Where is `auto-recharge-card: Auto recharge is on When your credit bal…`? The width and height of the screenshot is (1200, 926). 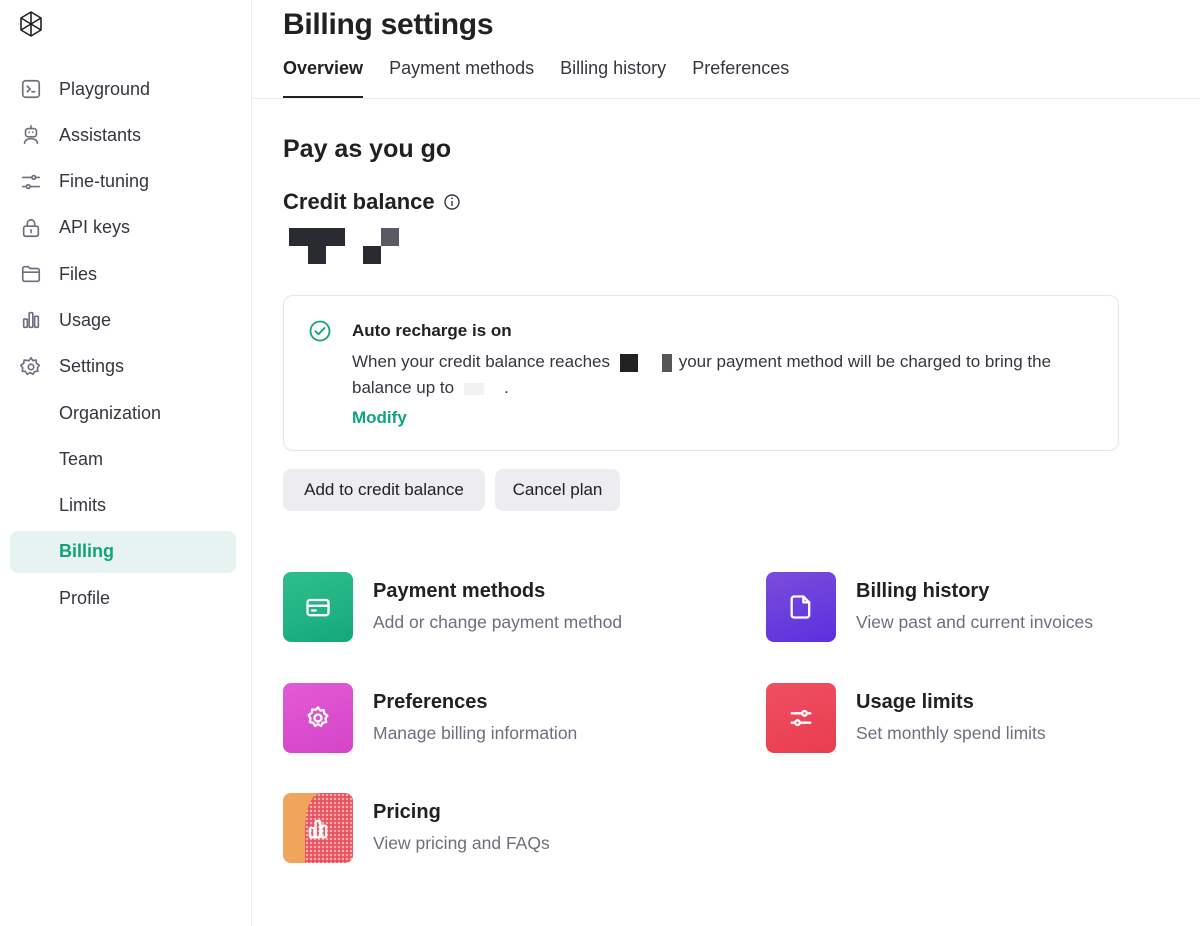
auto-recharge-card: Auto recharge is on When your credit bal… is located at coordinates (701, 373).